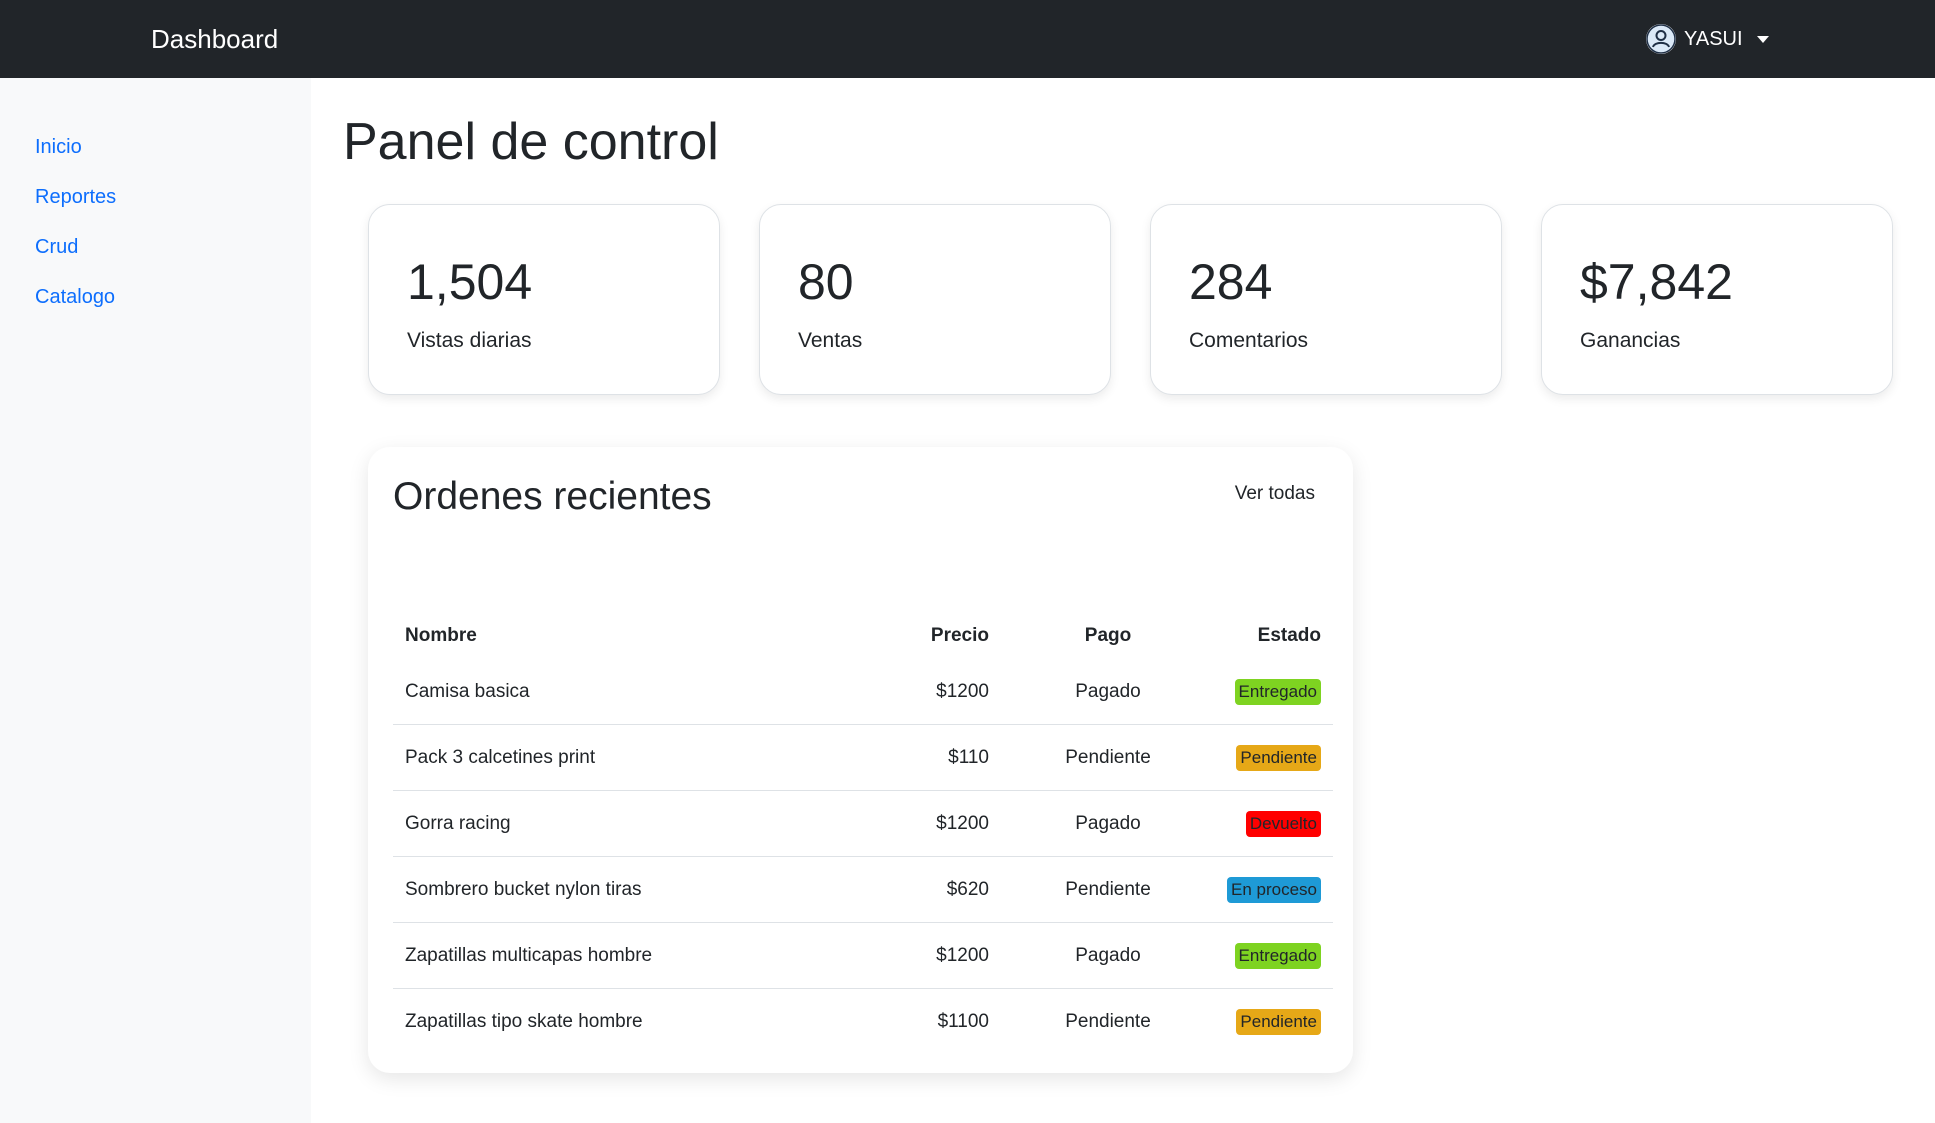 The height and width of the screenshot is (1123, 1935). What do you see at coordinates (441, 635) in the screenshot?
I see `column-header-nombre: Nombre` at bounding box center [441, 635].